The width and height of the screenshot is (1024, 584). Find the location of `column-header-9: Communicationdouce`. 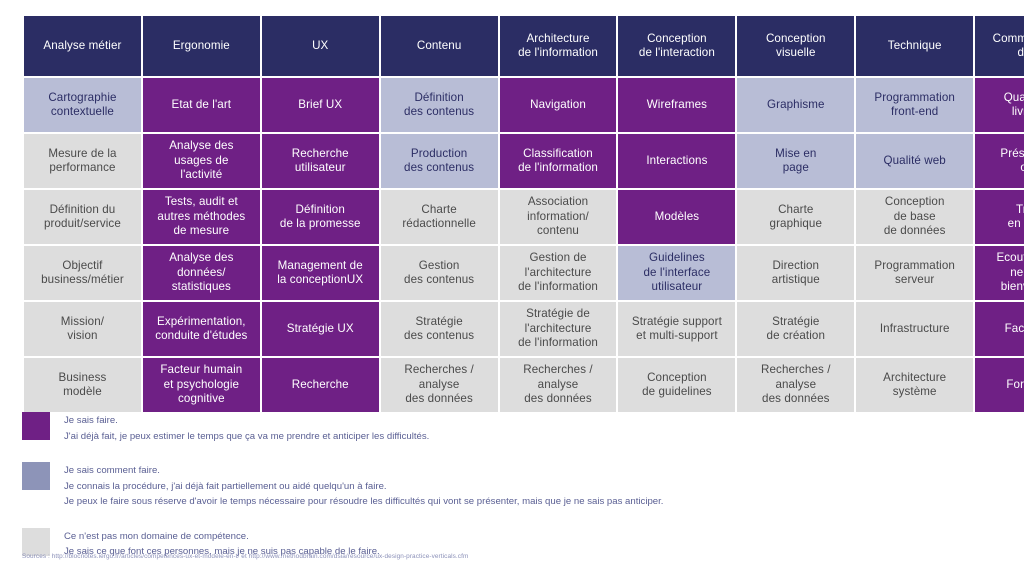

column-header-9: Communicationdouce is located at coordinates (999, 46).